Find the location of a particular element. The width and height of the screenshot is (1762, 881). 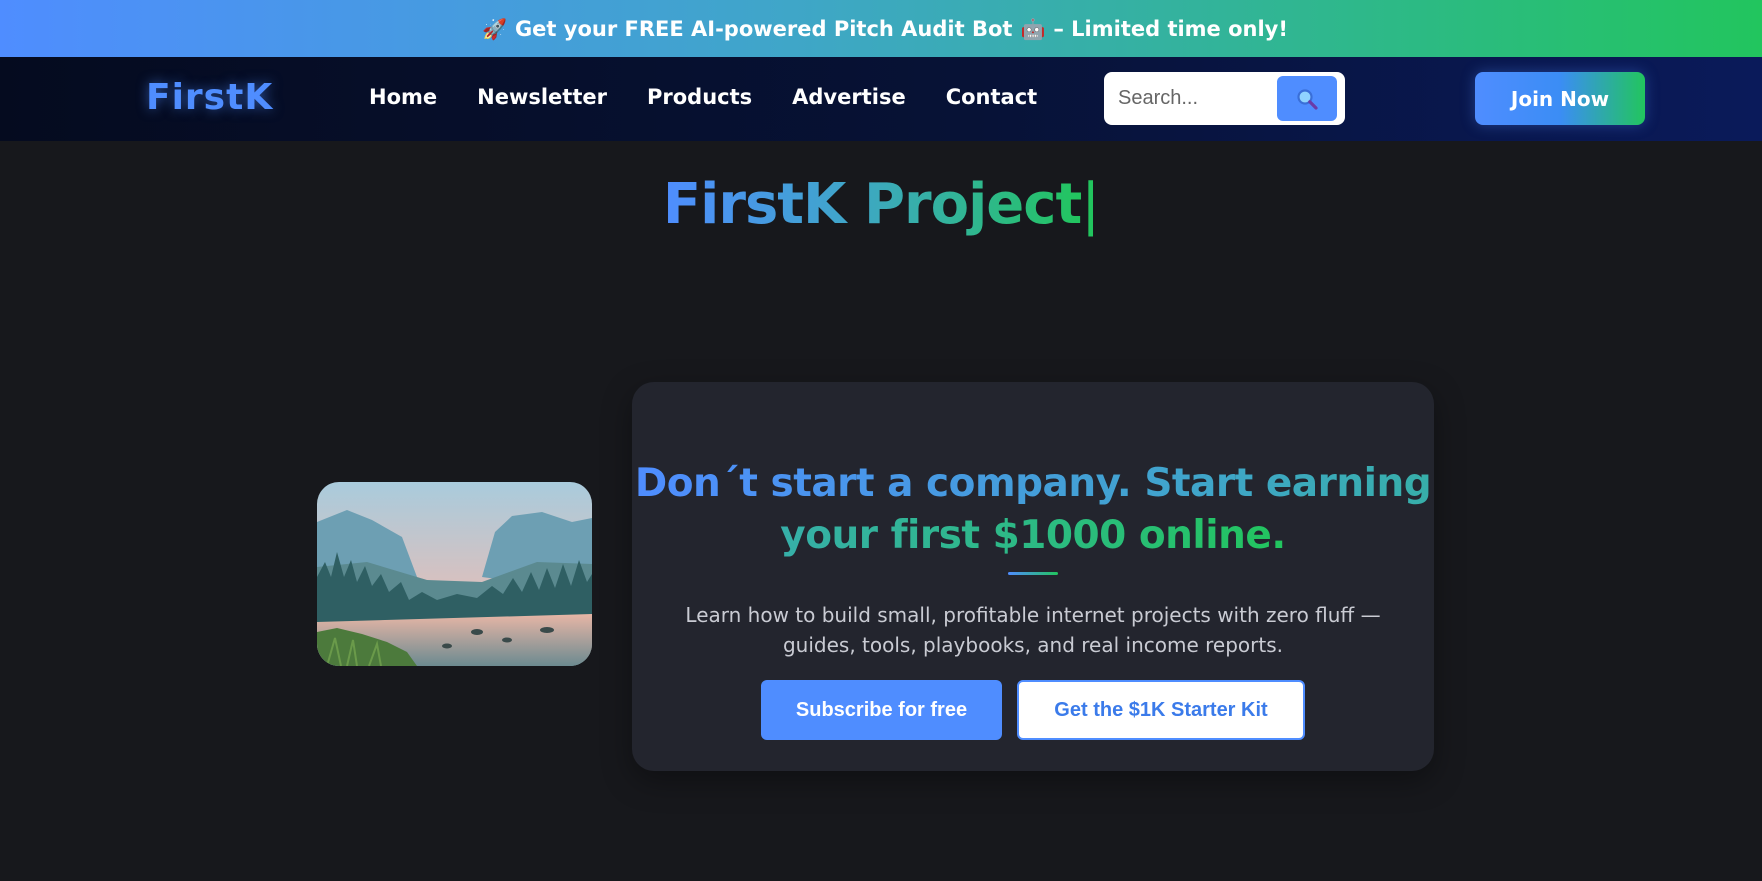

nav-link-contact: Contact is located at coordinates (992, 97).